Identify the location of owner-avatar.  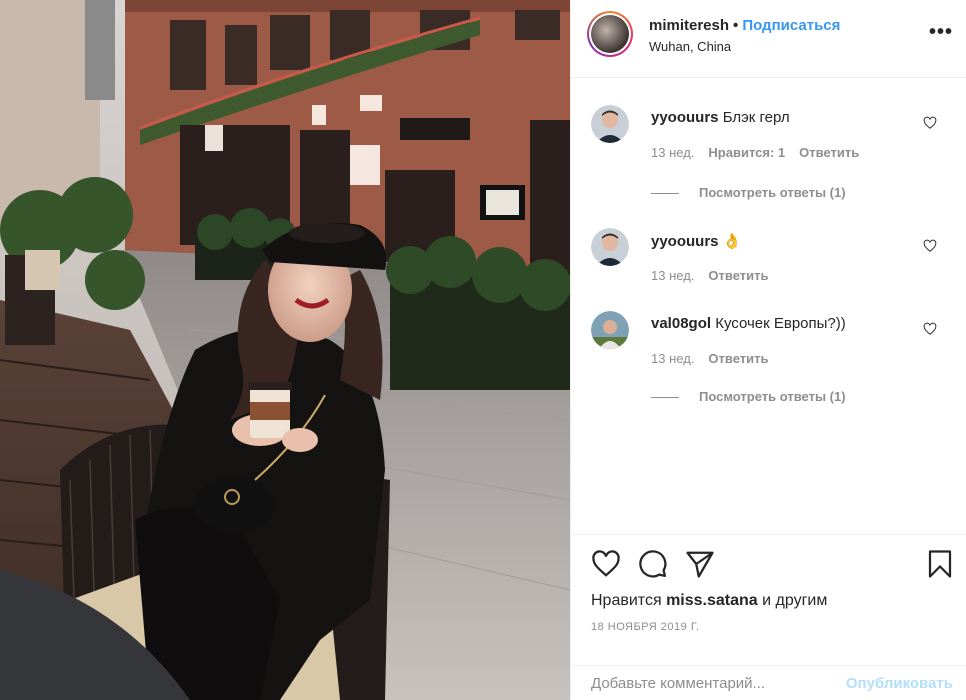
(610, 34).